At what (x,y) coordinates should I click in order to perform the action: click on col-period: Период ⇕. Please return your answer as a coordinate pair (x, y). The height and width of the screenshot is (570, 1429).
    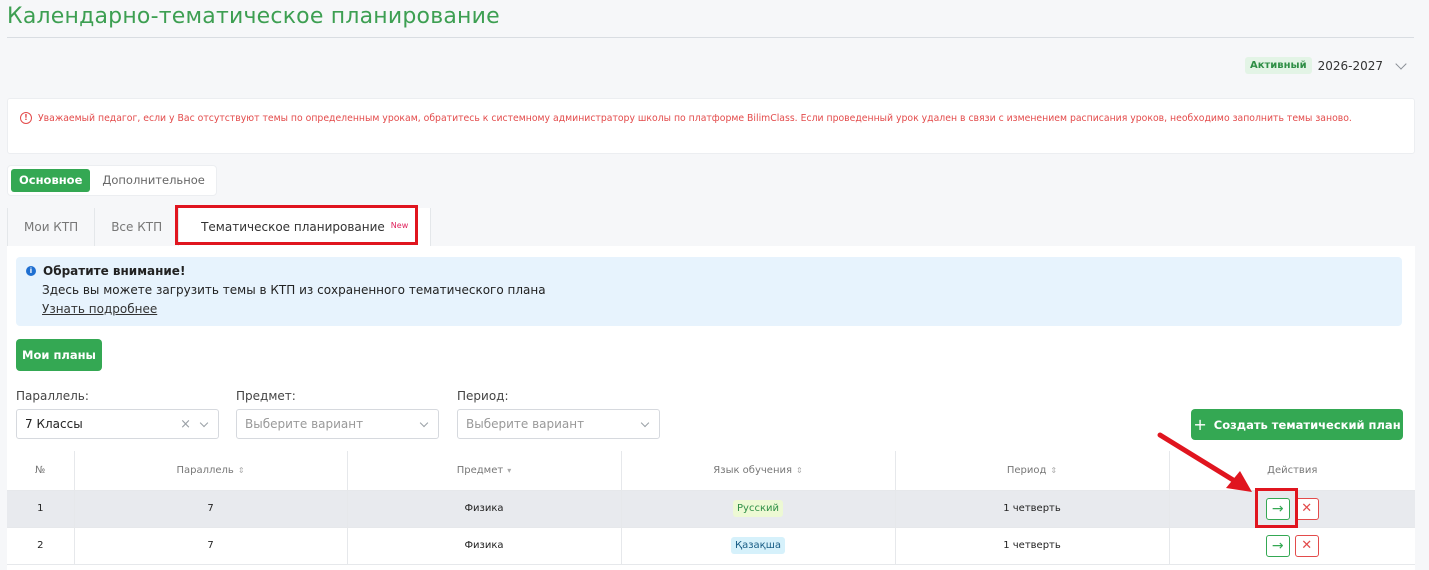
    Looking at the image, I should click on (1032, 471).